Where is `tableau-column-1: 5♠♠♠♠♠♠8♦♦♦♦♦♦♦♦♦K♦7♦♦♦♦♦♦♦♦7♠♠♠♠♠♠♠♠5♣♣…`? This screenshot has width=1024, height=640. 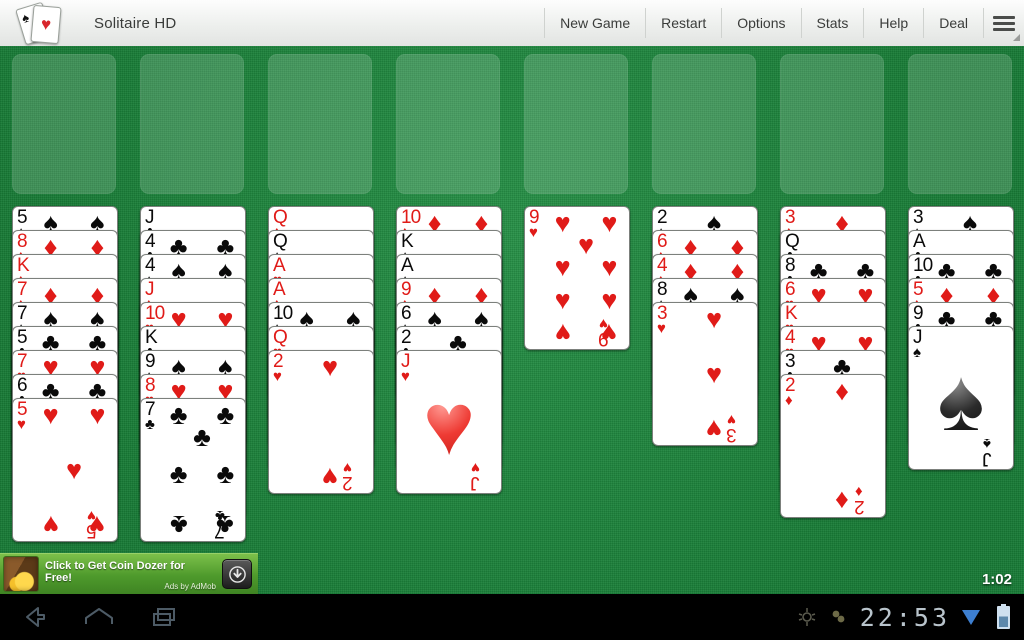 tableau-column-1: 5♠♠♠♠♠♠8♦♦♦♦♦♦♦♦♦K♦7♦♦♦♦♦♦♦♦7♠♠♠♠♠♠♠♠5♣♣… is located at coordinates (65, 374).